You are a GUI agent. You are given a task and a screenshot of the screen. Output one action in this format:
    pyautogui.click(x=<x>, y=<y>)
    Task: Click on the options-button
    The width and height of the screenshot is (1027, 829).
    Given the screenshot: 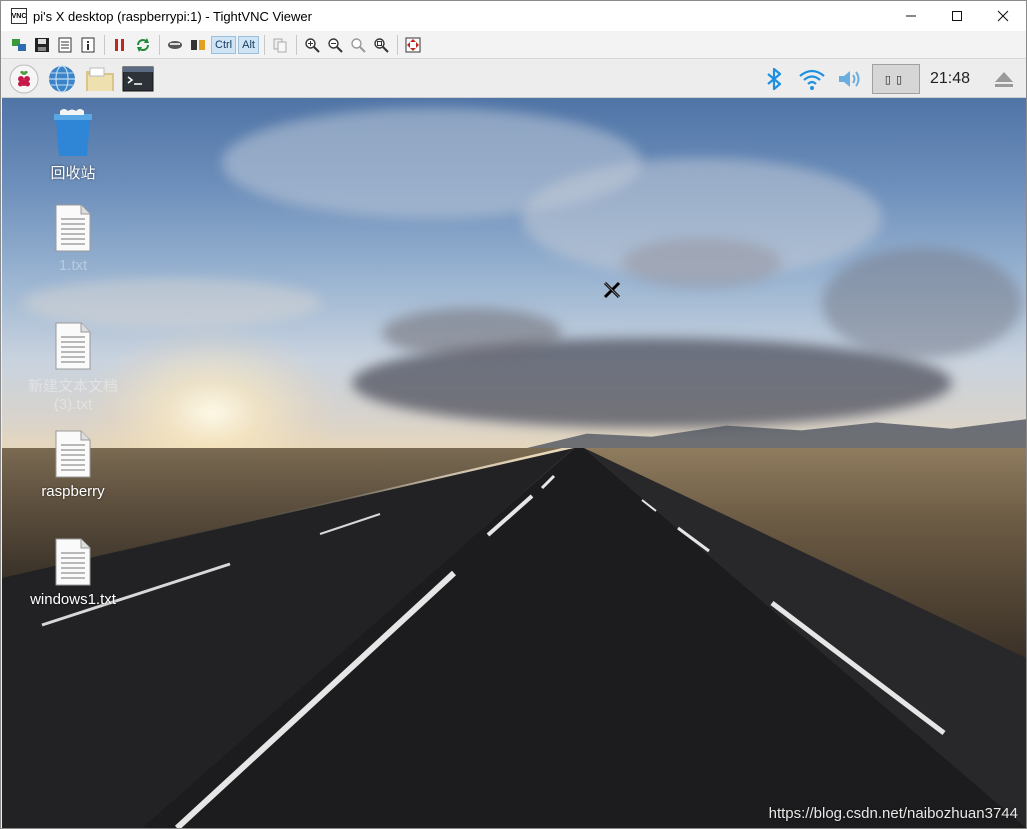 What is the action you would take?
    pyautogui.click(x=65, y=45)
    